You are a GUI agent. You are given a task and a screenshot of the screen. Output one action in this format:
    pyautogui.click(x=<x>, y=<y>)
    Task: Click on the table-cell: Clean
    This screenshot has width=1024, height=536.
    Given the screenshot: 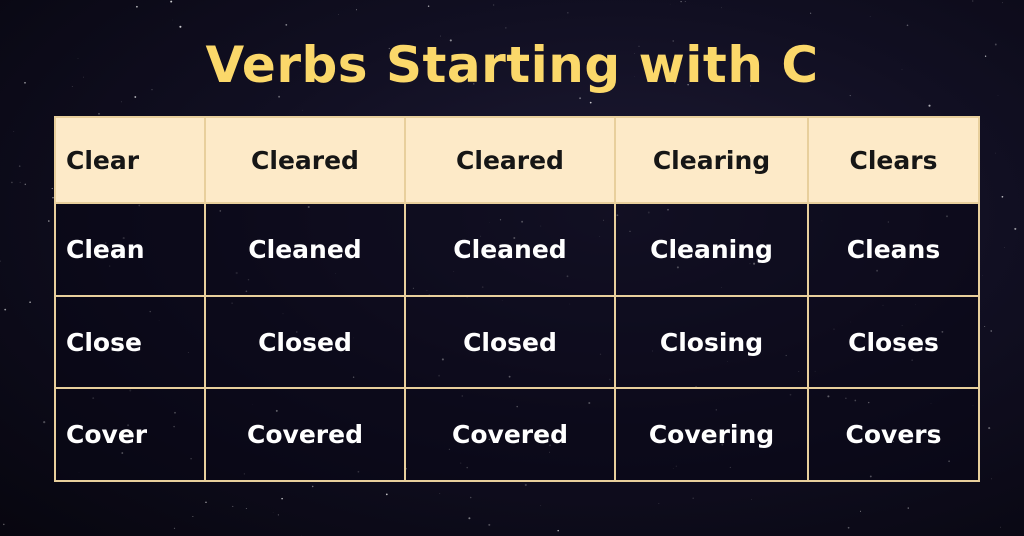 What is the action you would take?
    pyautogui.click(x=130, y=249)
    